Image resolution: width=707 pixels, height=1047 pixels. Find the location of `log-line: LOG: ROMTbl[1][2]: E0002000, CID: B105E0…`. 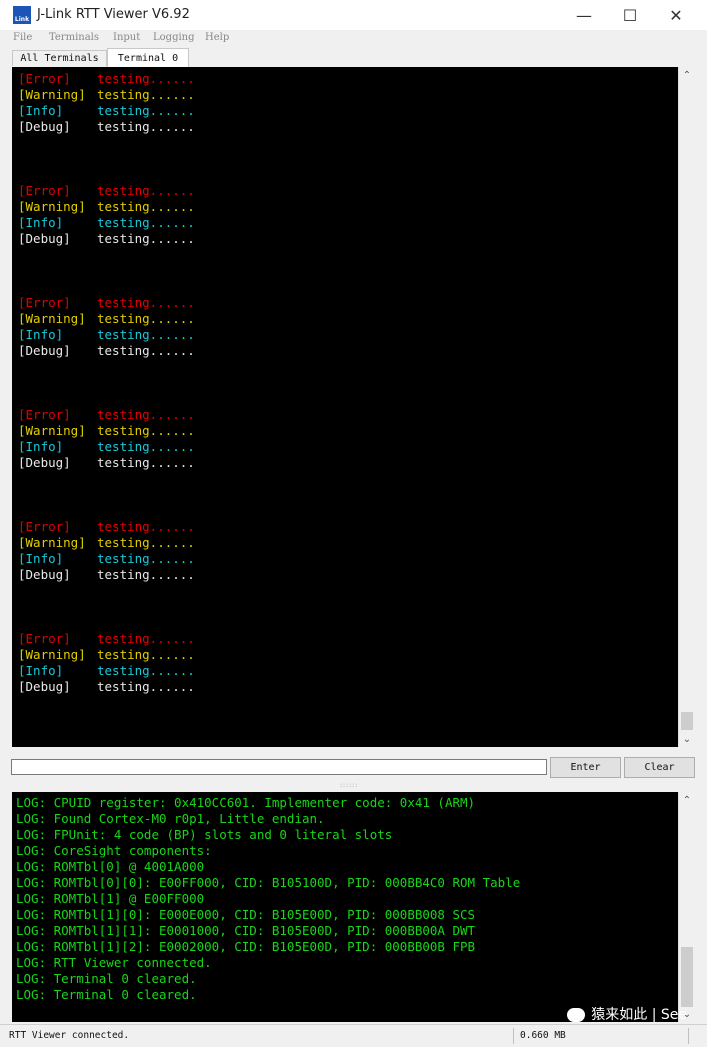

log-line: LOG: ROMTbl[1][2]: E0002000, CID: B105E0… is located at coordinates (246, 946).